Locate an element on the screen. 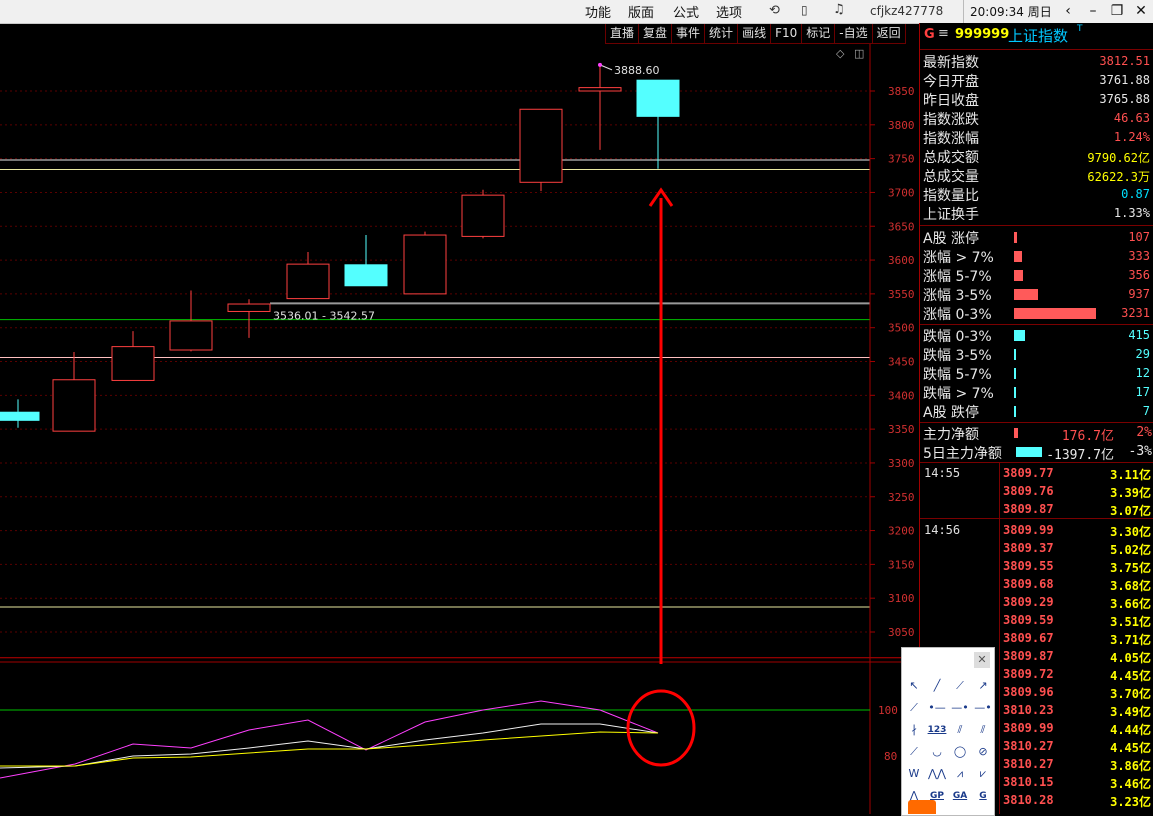 The width and height of the screenshot is (1153, 816). y-tick-label: 3050 is located at coordinates (901, 632).